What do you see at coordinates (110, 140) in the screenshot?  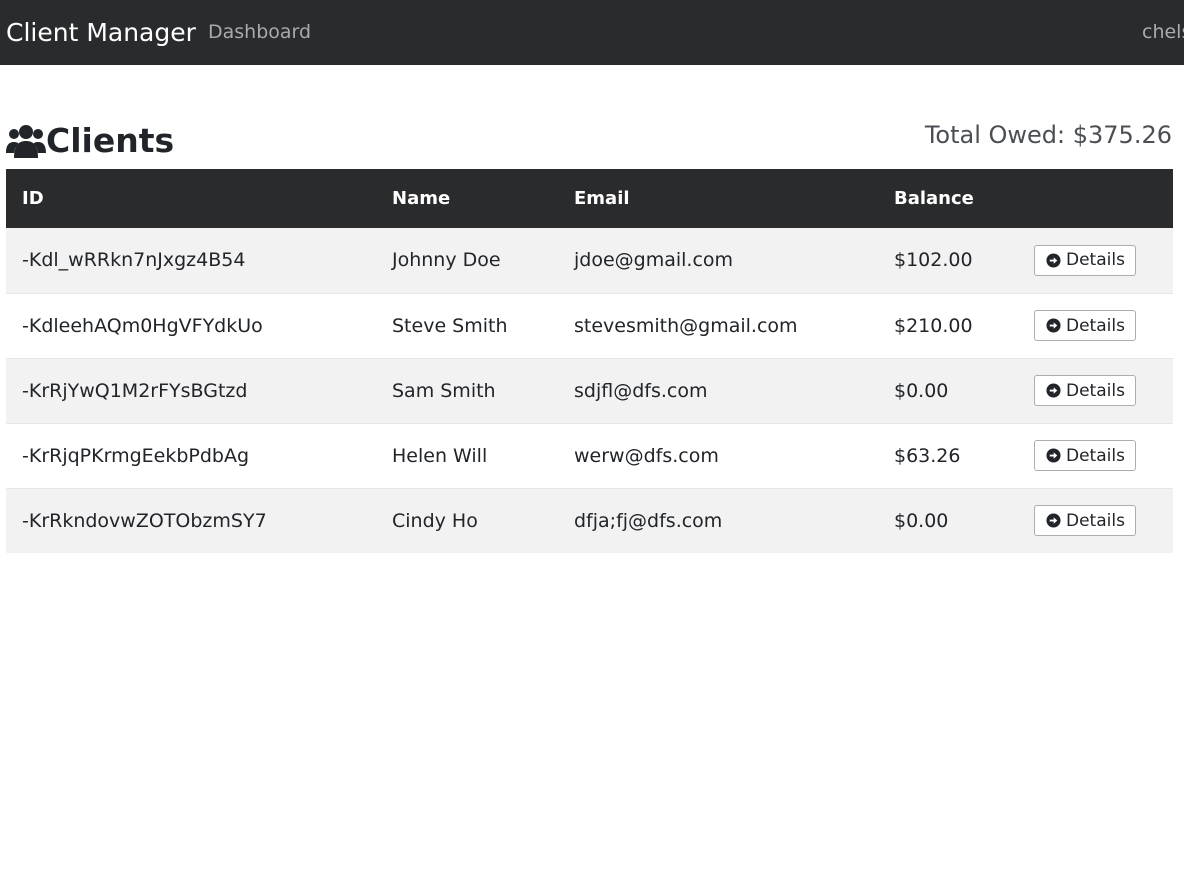 I see `page-title: Clients` at bounding box center [110, 140].